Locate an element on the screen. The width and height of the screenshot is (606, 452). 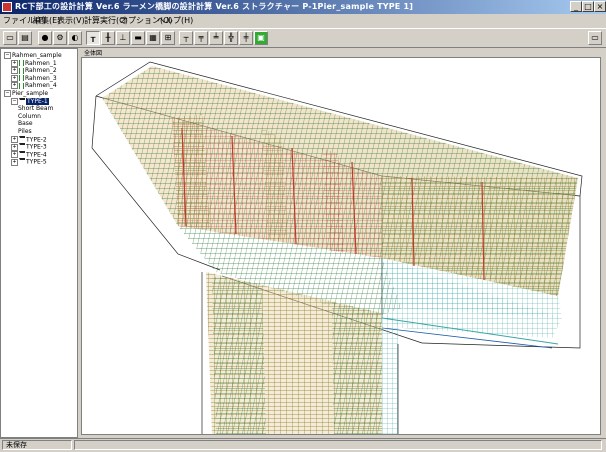
pier-icon is located at coordinates (22, 162).